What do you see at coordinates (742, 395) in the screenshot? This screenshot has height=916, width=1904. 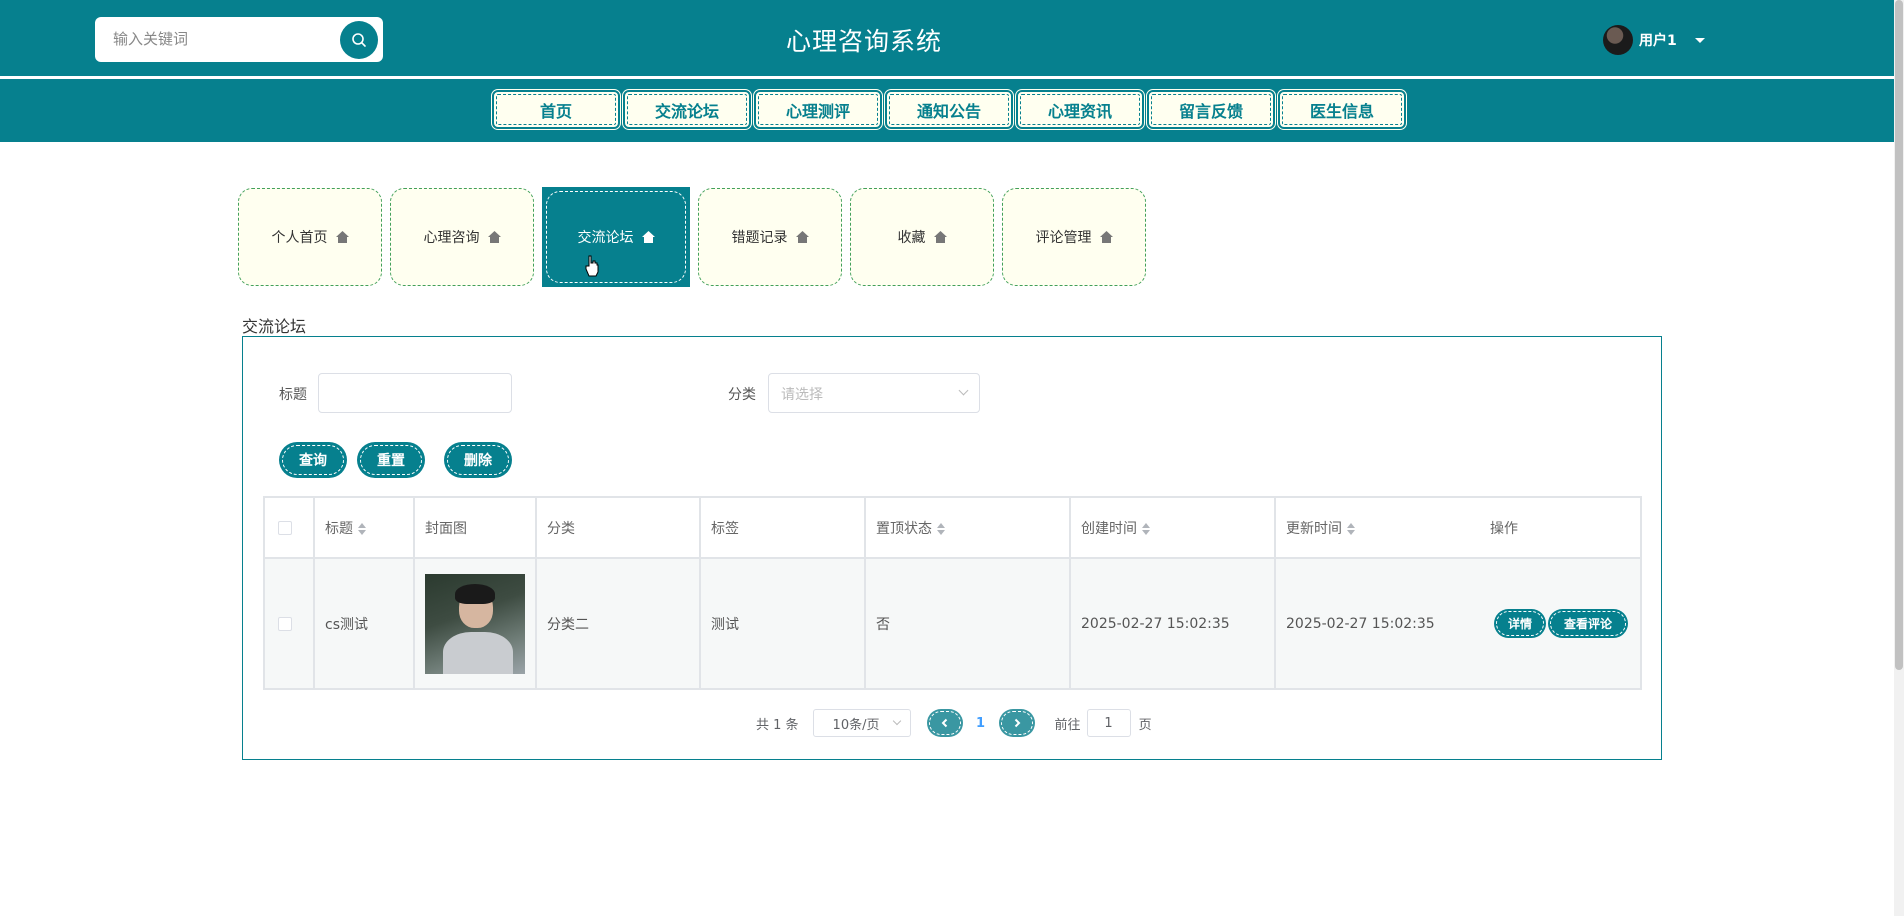 I see `category-filter-label: 分类` at bounding box center [742, 395].